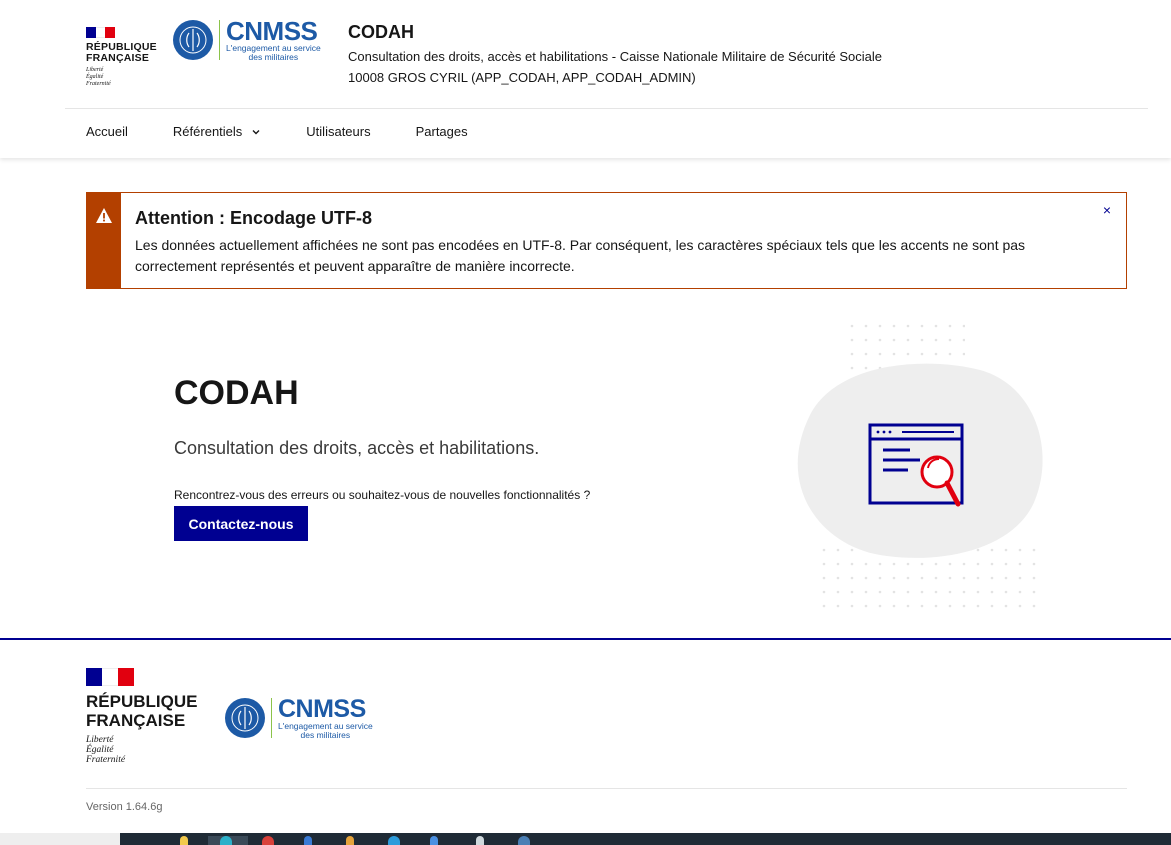 The height and width of the screenshot is (845, 1171). Describe the element at coordinates (217, 131) in the screenshot. I see `nav-item-referentiels: Référentiels` at that location.